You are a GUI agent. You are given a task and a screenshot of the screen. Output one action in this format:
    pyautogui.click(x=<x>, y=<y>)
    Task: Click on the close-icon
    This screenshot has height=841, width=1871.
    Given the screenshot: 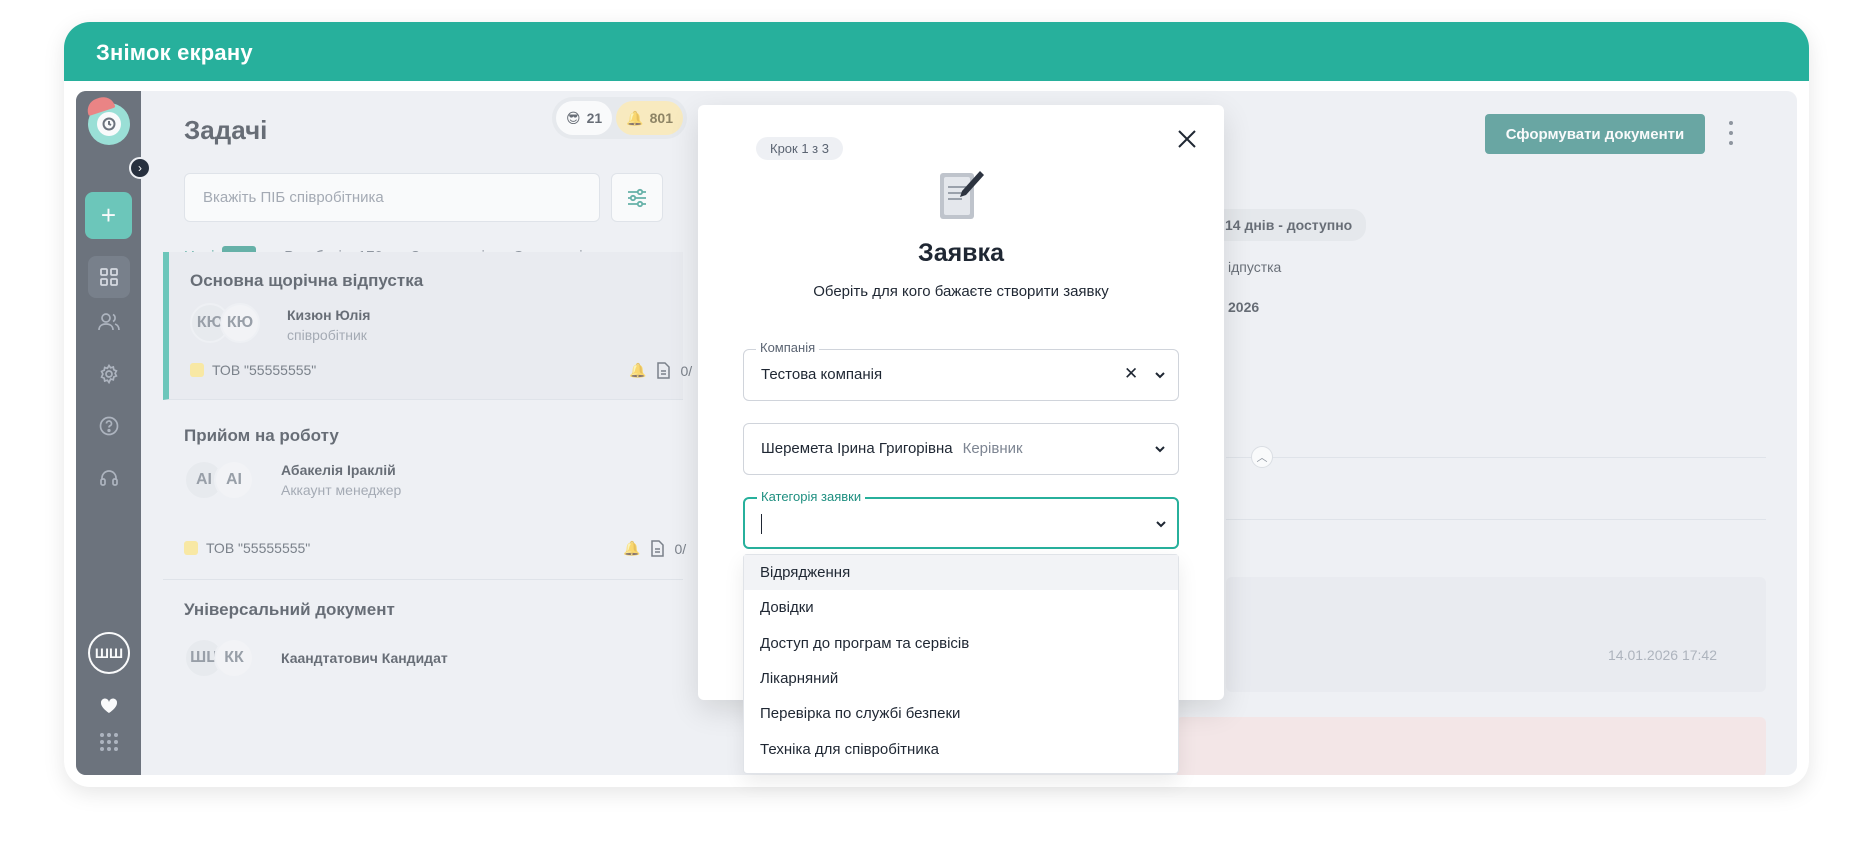 What is the action you would take?
    pyautogui.click(x=1187, y=139)
    